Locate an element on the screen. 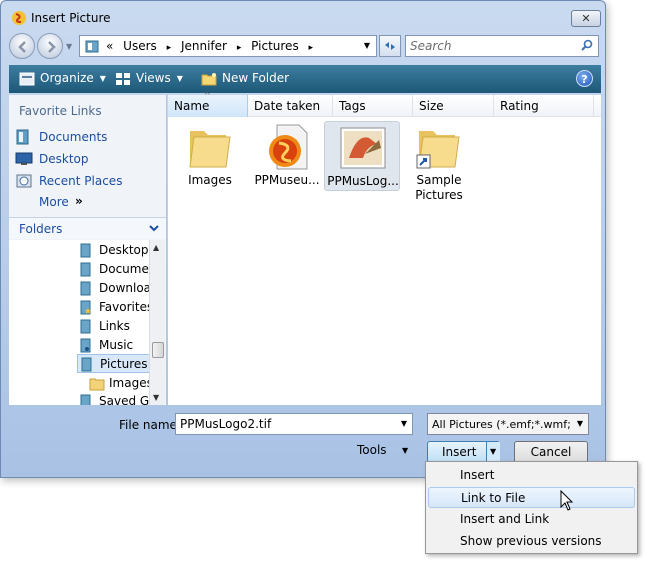 The image size is (646, 563). tree-item-links: Links is located at coordinates (114, 326).